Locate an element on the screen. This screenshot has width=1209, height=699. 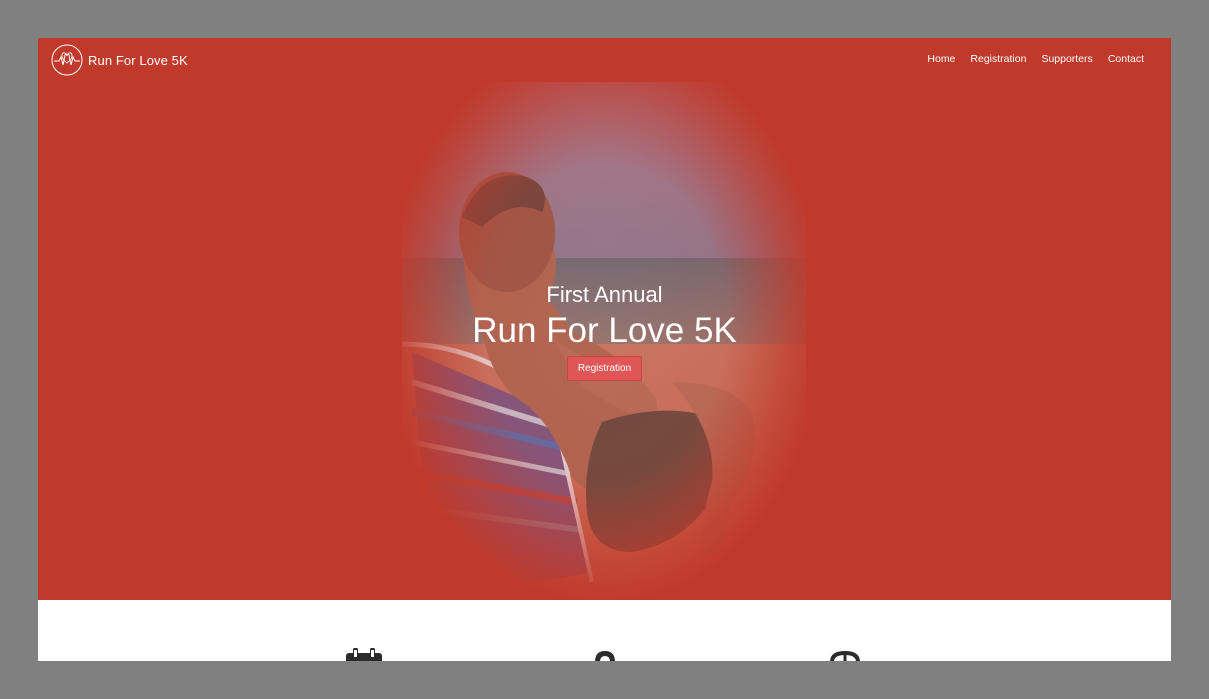
brand-link: Run For Love 5K is located at coordinates (119, 60).